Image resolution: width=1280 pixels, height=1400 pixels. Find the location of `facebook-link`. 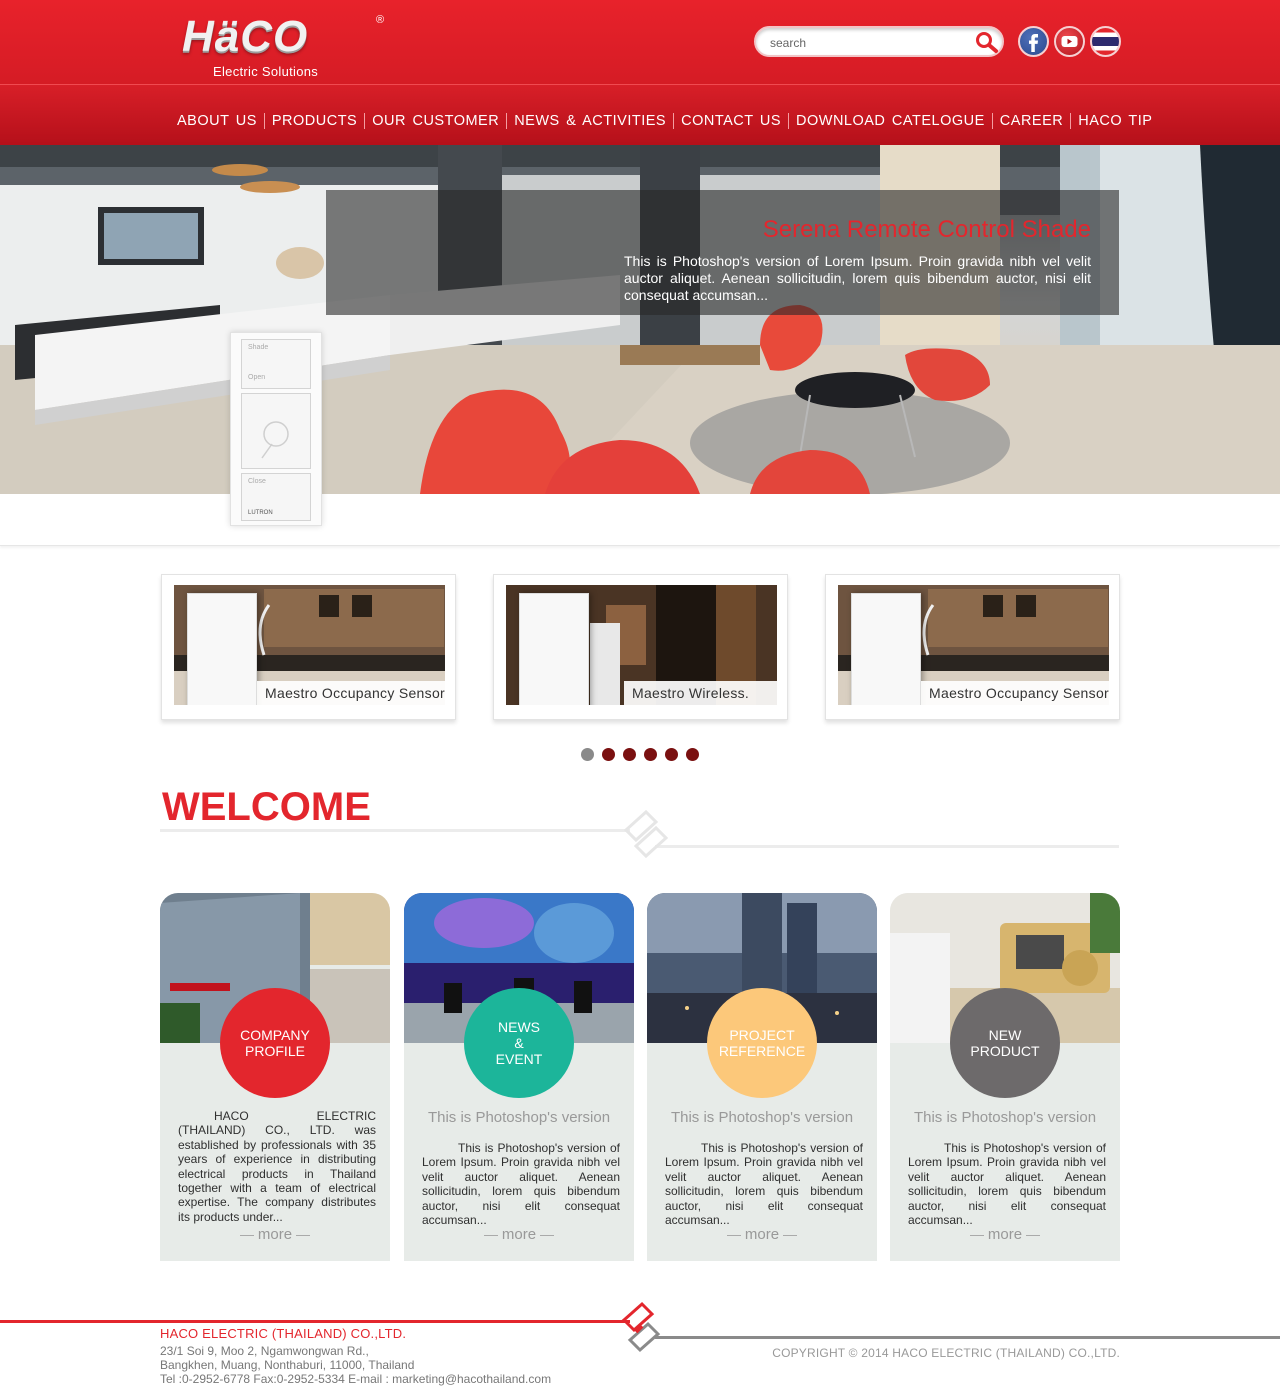

facebook-link is located at coordinates (1033, 41).